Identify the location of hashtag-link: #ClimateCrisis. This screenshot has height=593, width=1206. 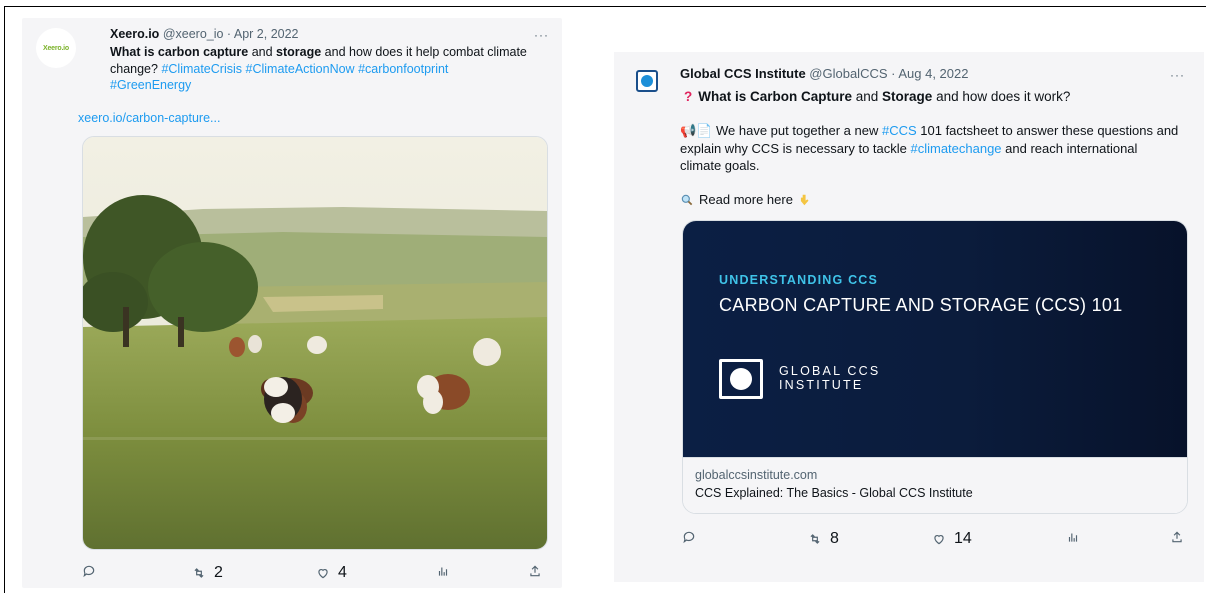
(201, 69).